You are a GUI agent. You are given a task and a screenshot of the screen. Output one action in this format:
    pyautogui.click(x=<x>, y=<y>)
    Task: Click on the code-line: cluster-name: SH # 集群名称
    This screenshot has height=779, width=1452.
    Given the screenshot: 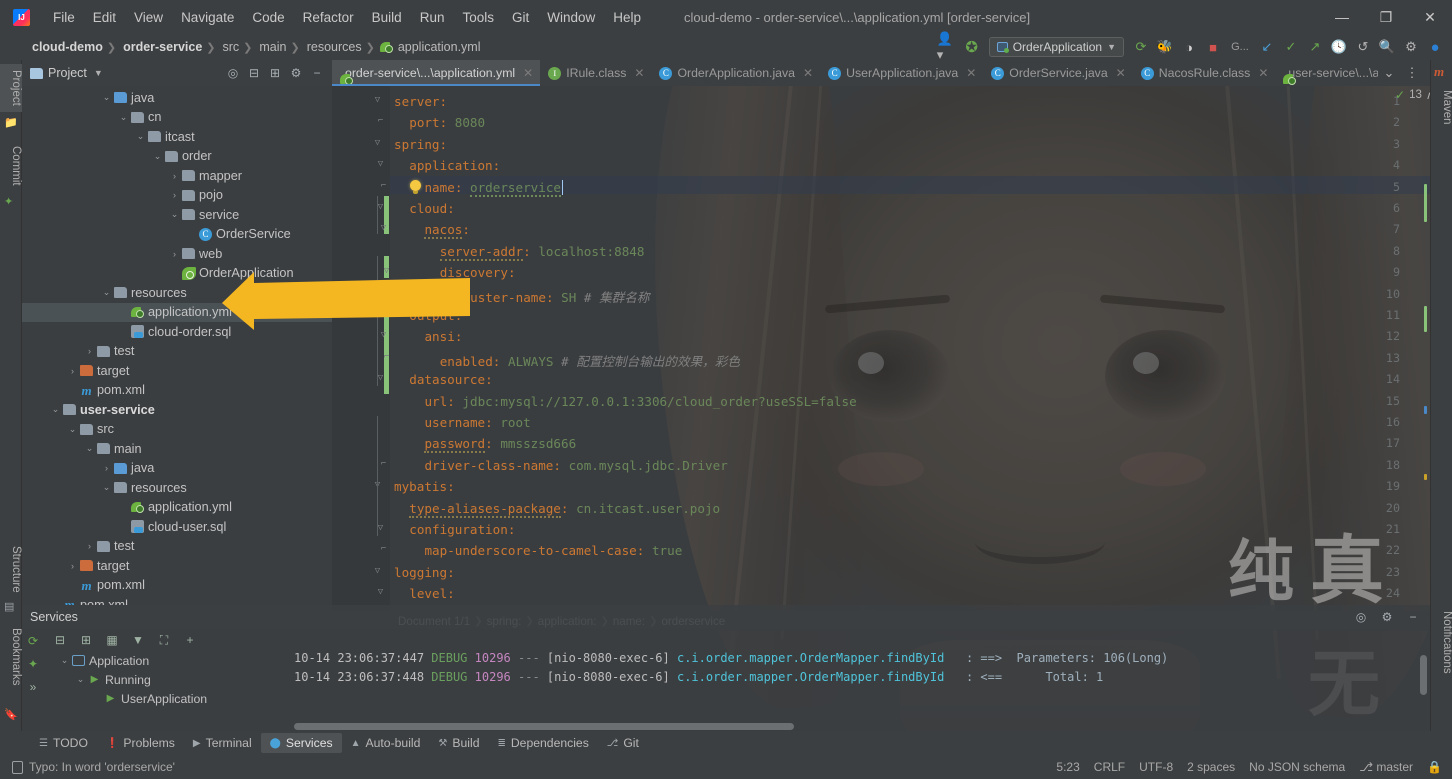 What is the action you would take?
    pyautogui.click(x=552, y=296)
    